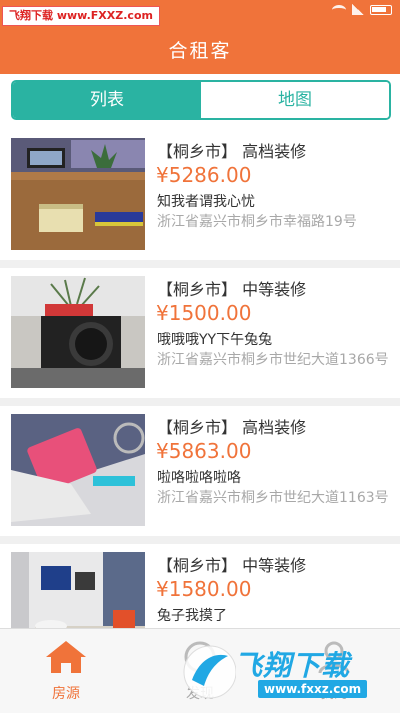 This screenshot has height=713, width=400. What do you see at coordinates (209, 672) in the screenshot?
I see `watermark-wing-icon` at bounding box center [209, 672].